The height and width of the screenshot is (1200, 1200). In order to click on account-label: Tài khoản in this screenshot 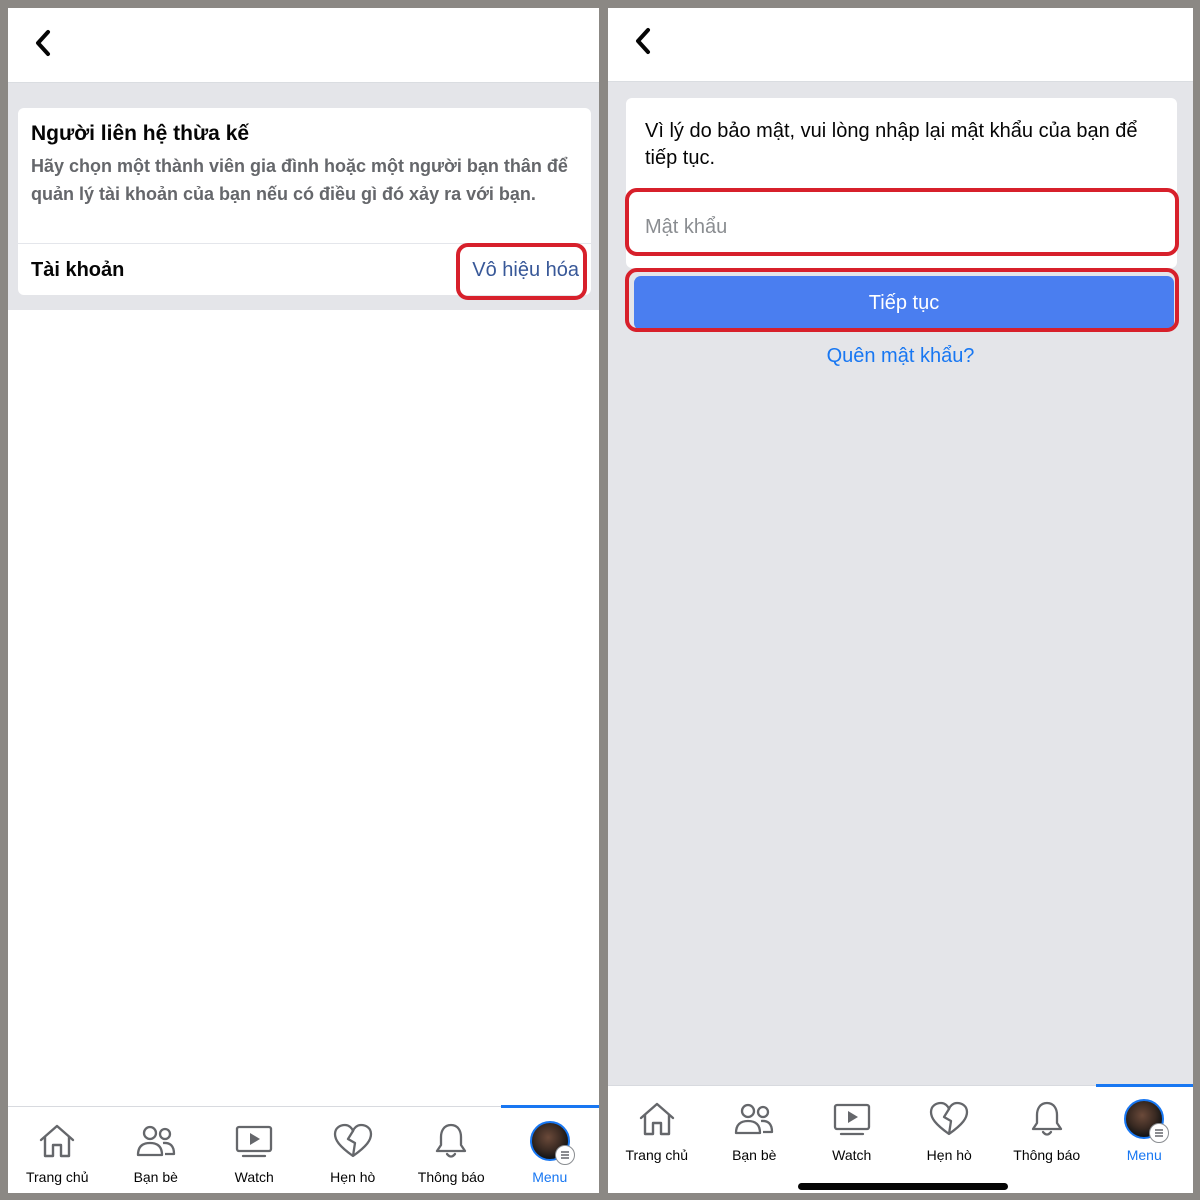, I will do `click(78, 270)`.